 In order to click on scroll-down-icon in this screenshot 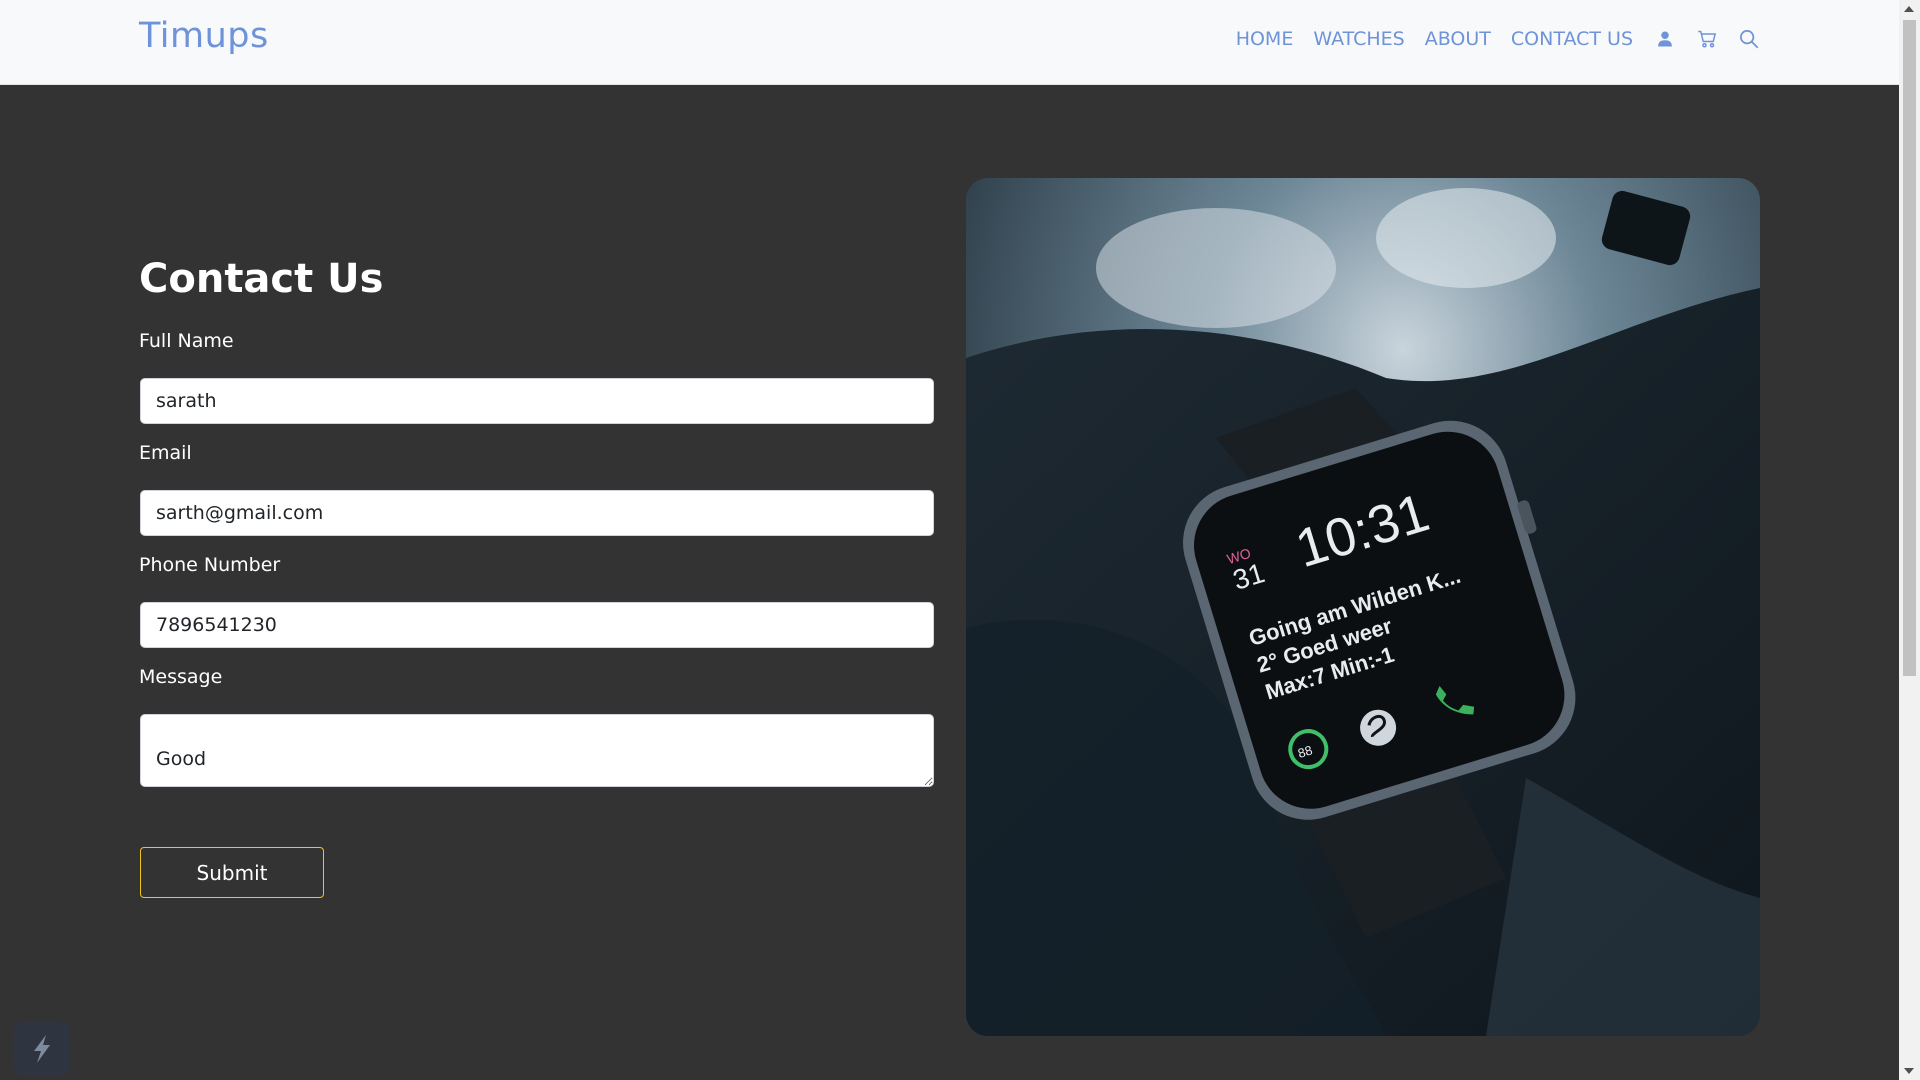, I will do `click(1909, 1071)`.